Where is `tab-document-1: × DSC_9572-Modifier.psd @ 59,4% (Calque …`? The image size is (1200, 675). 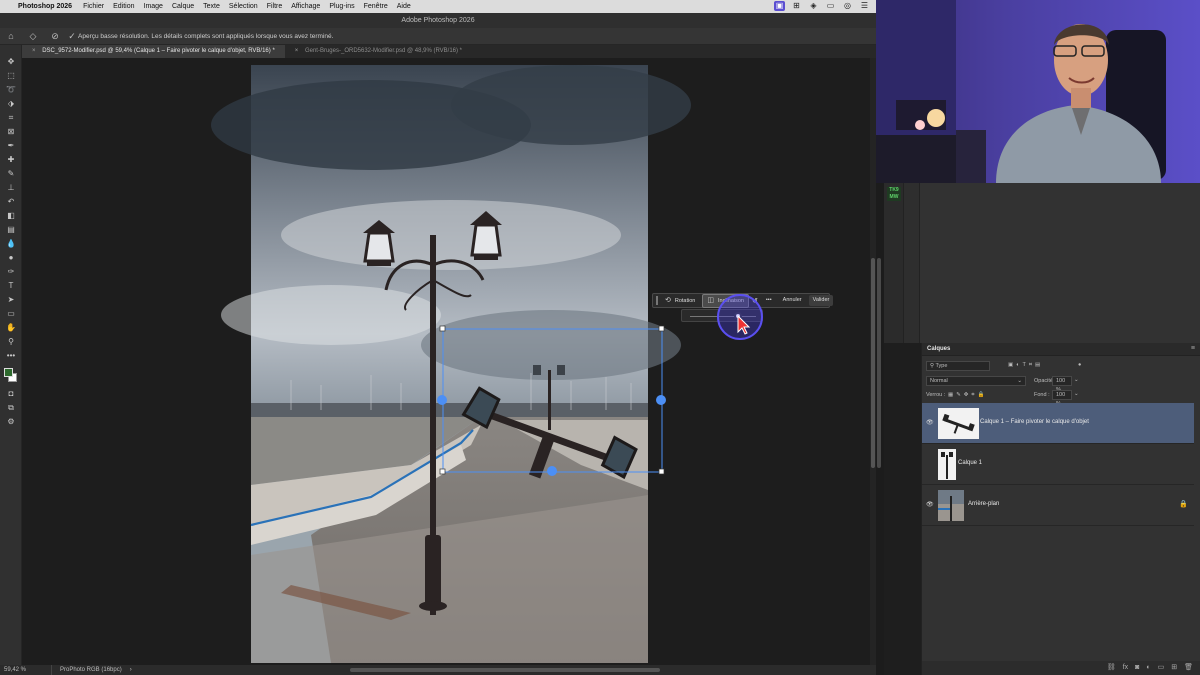 tab-document-1: × DSC_9572-Modifier.psd @ 59,4% (Calque … is located at coordinates (153, 51).